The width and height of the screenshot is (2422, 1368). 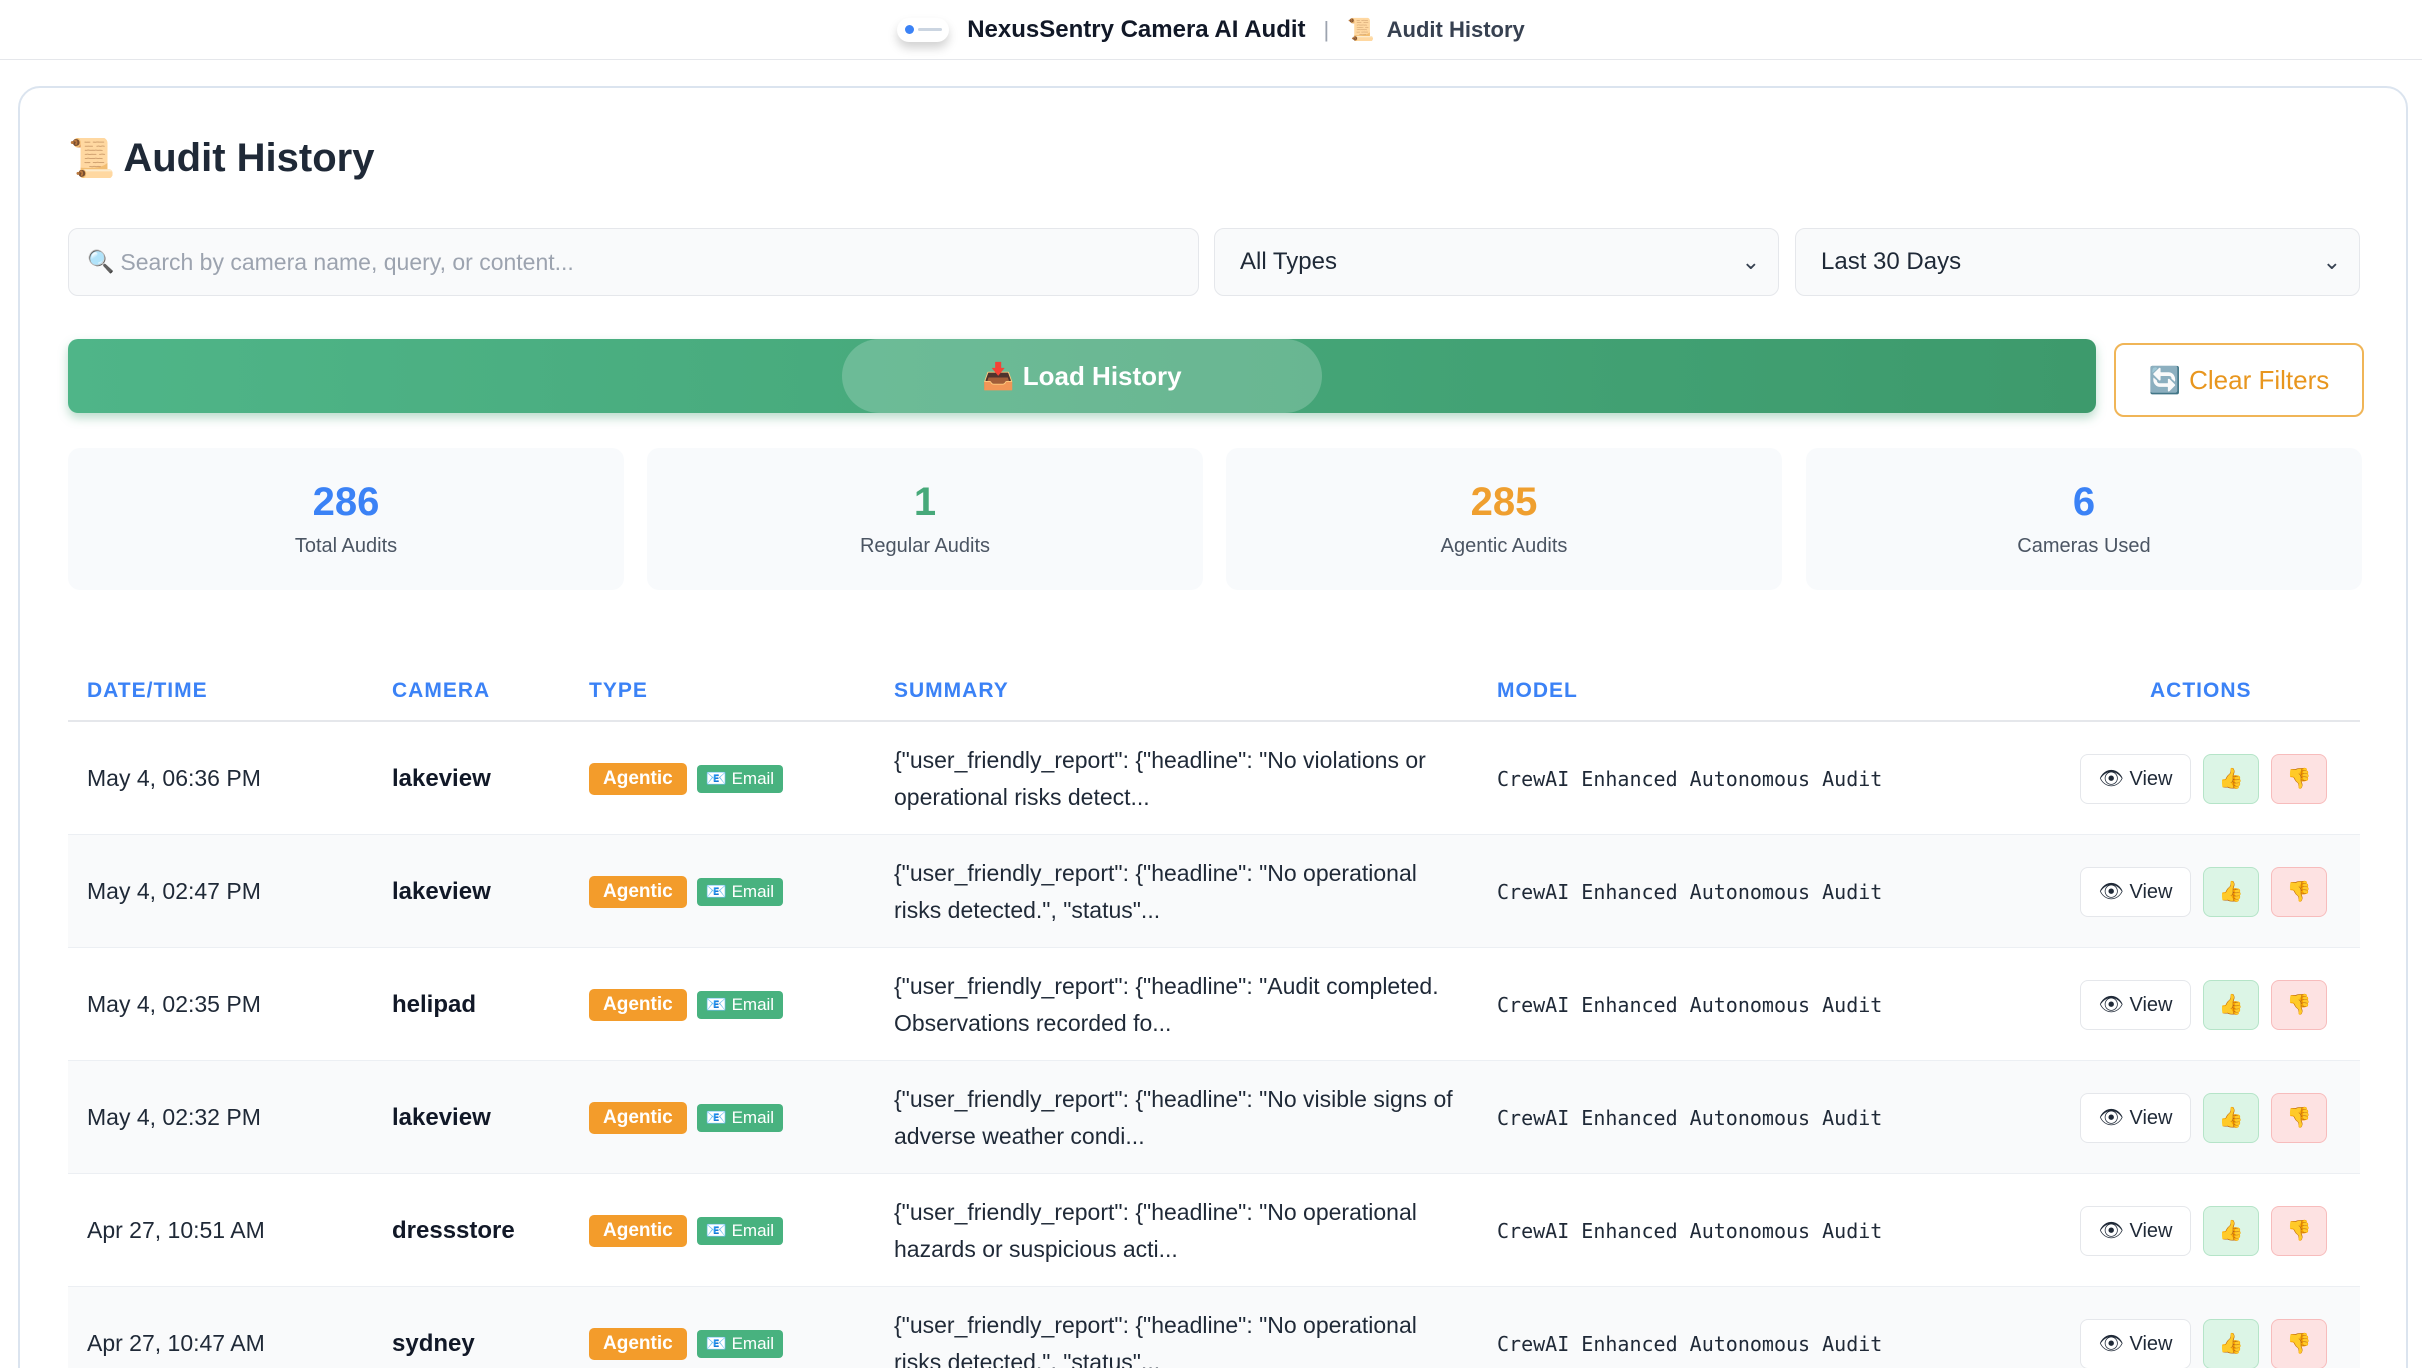 What do you see at coordinates (434, 1004) in the screenshot?
I see `row-camera: helipad` at bounding box center [434, 1004].